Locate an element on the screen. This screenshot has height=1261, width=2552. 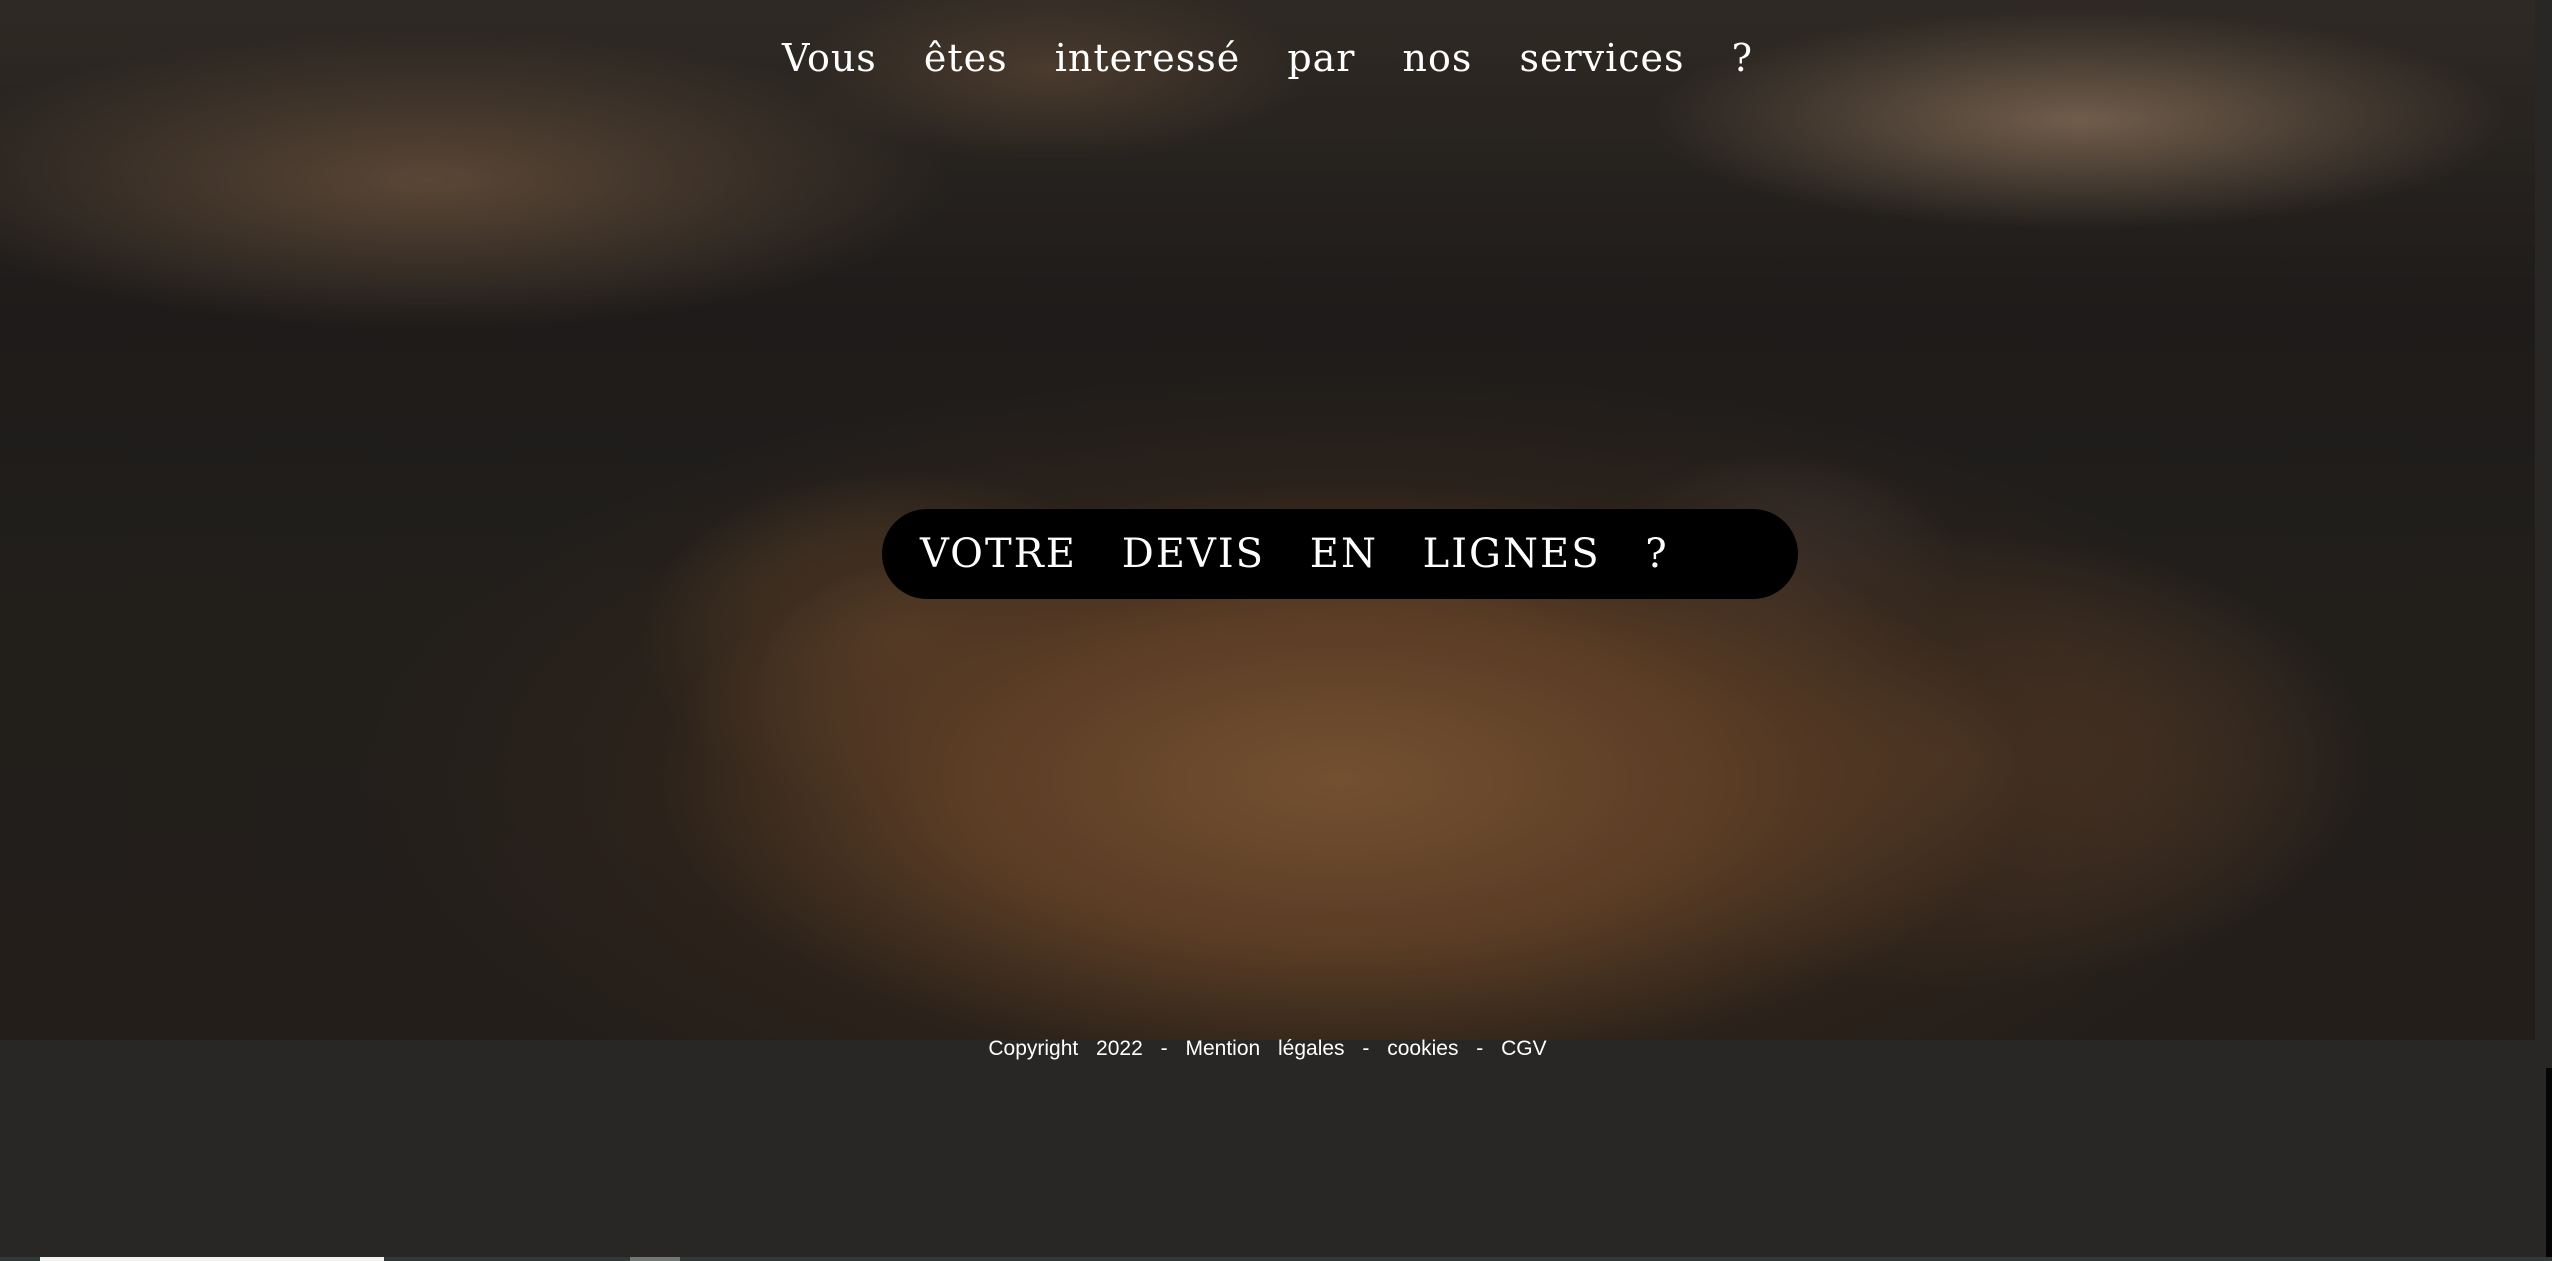
copyright-text: Copyright 2022 is located at coordinates (1065, 1048).